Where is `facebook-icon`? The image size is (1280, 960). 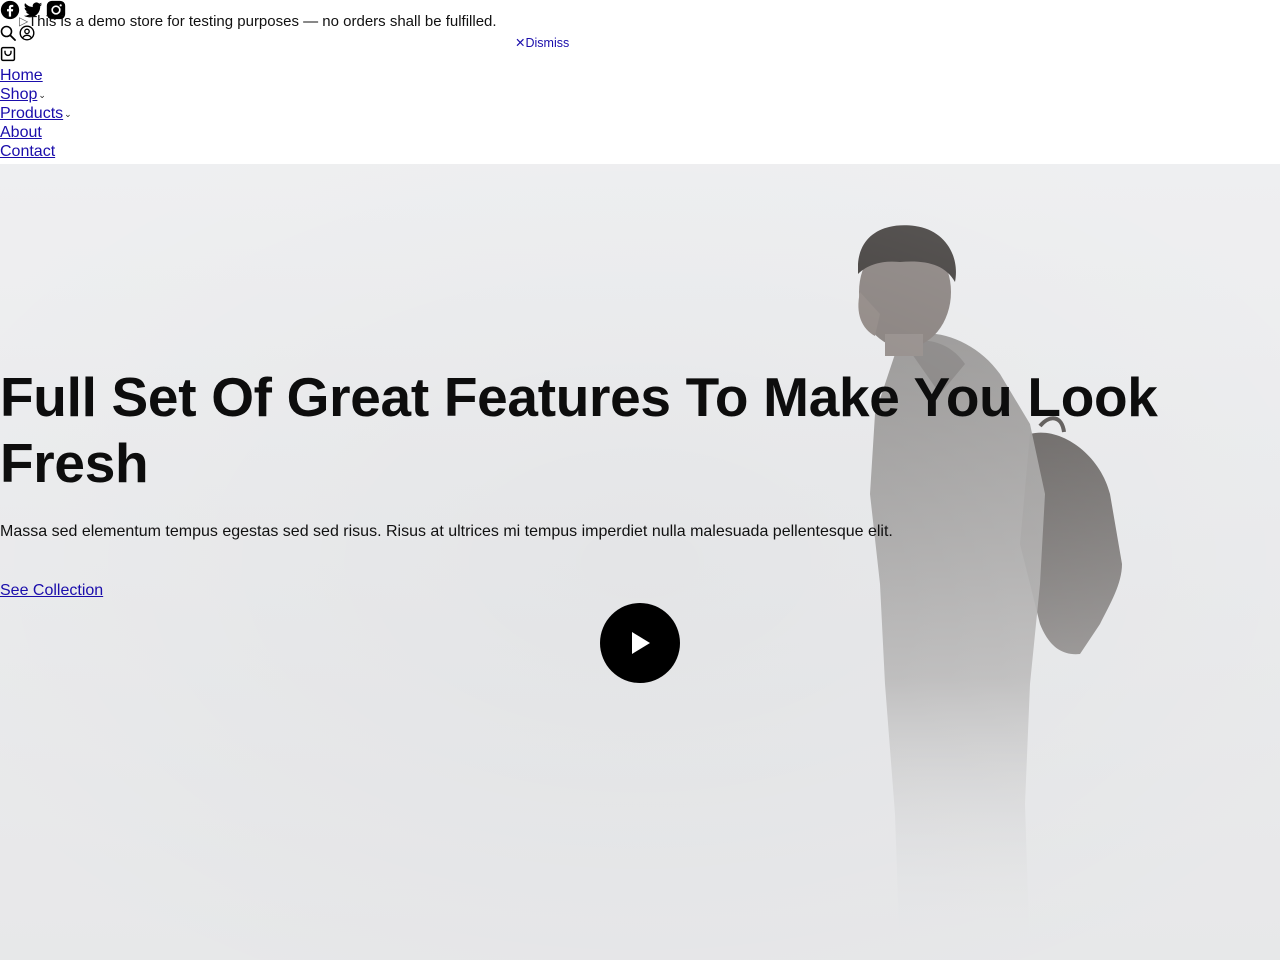 facebook-icon is located at coordinates (10, 10).